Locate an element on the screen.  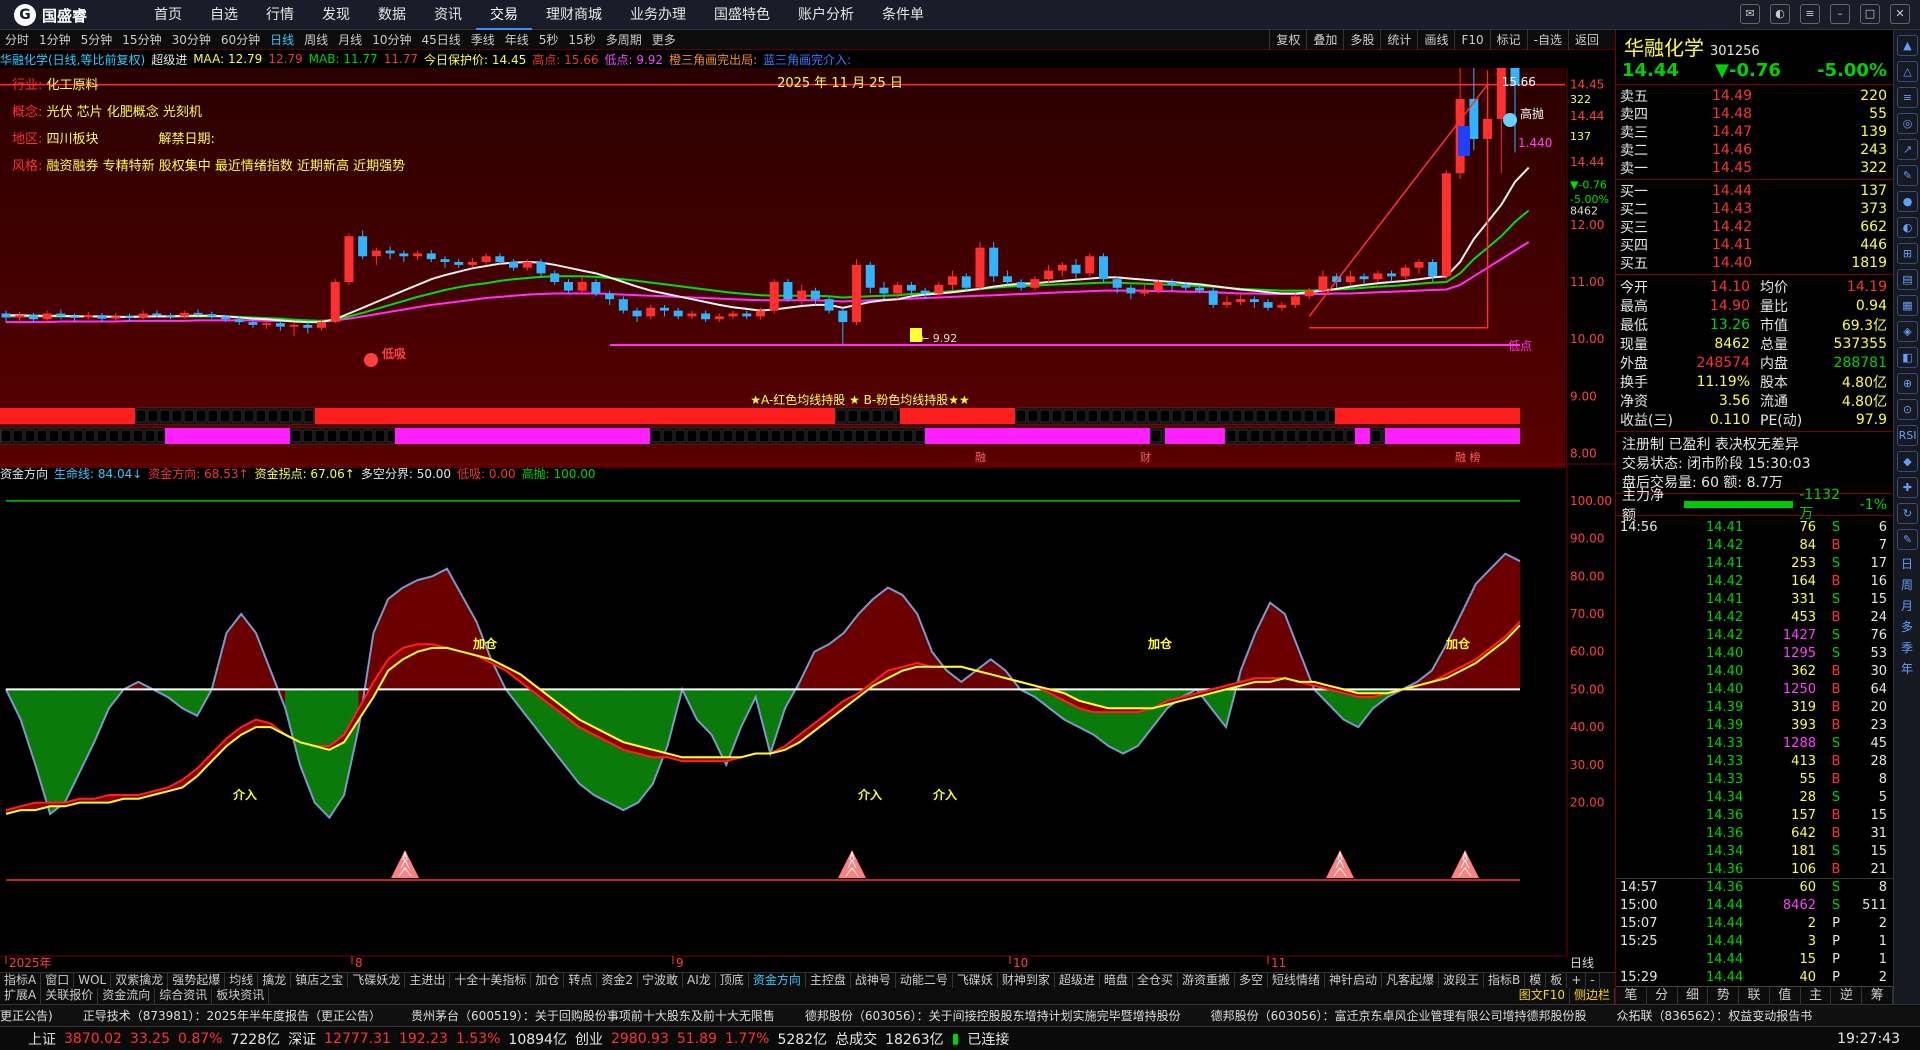
period-1: 1分钟 is located at coordinates (55, 39).